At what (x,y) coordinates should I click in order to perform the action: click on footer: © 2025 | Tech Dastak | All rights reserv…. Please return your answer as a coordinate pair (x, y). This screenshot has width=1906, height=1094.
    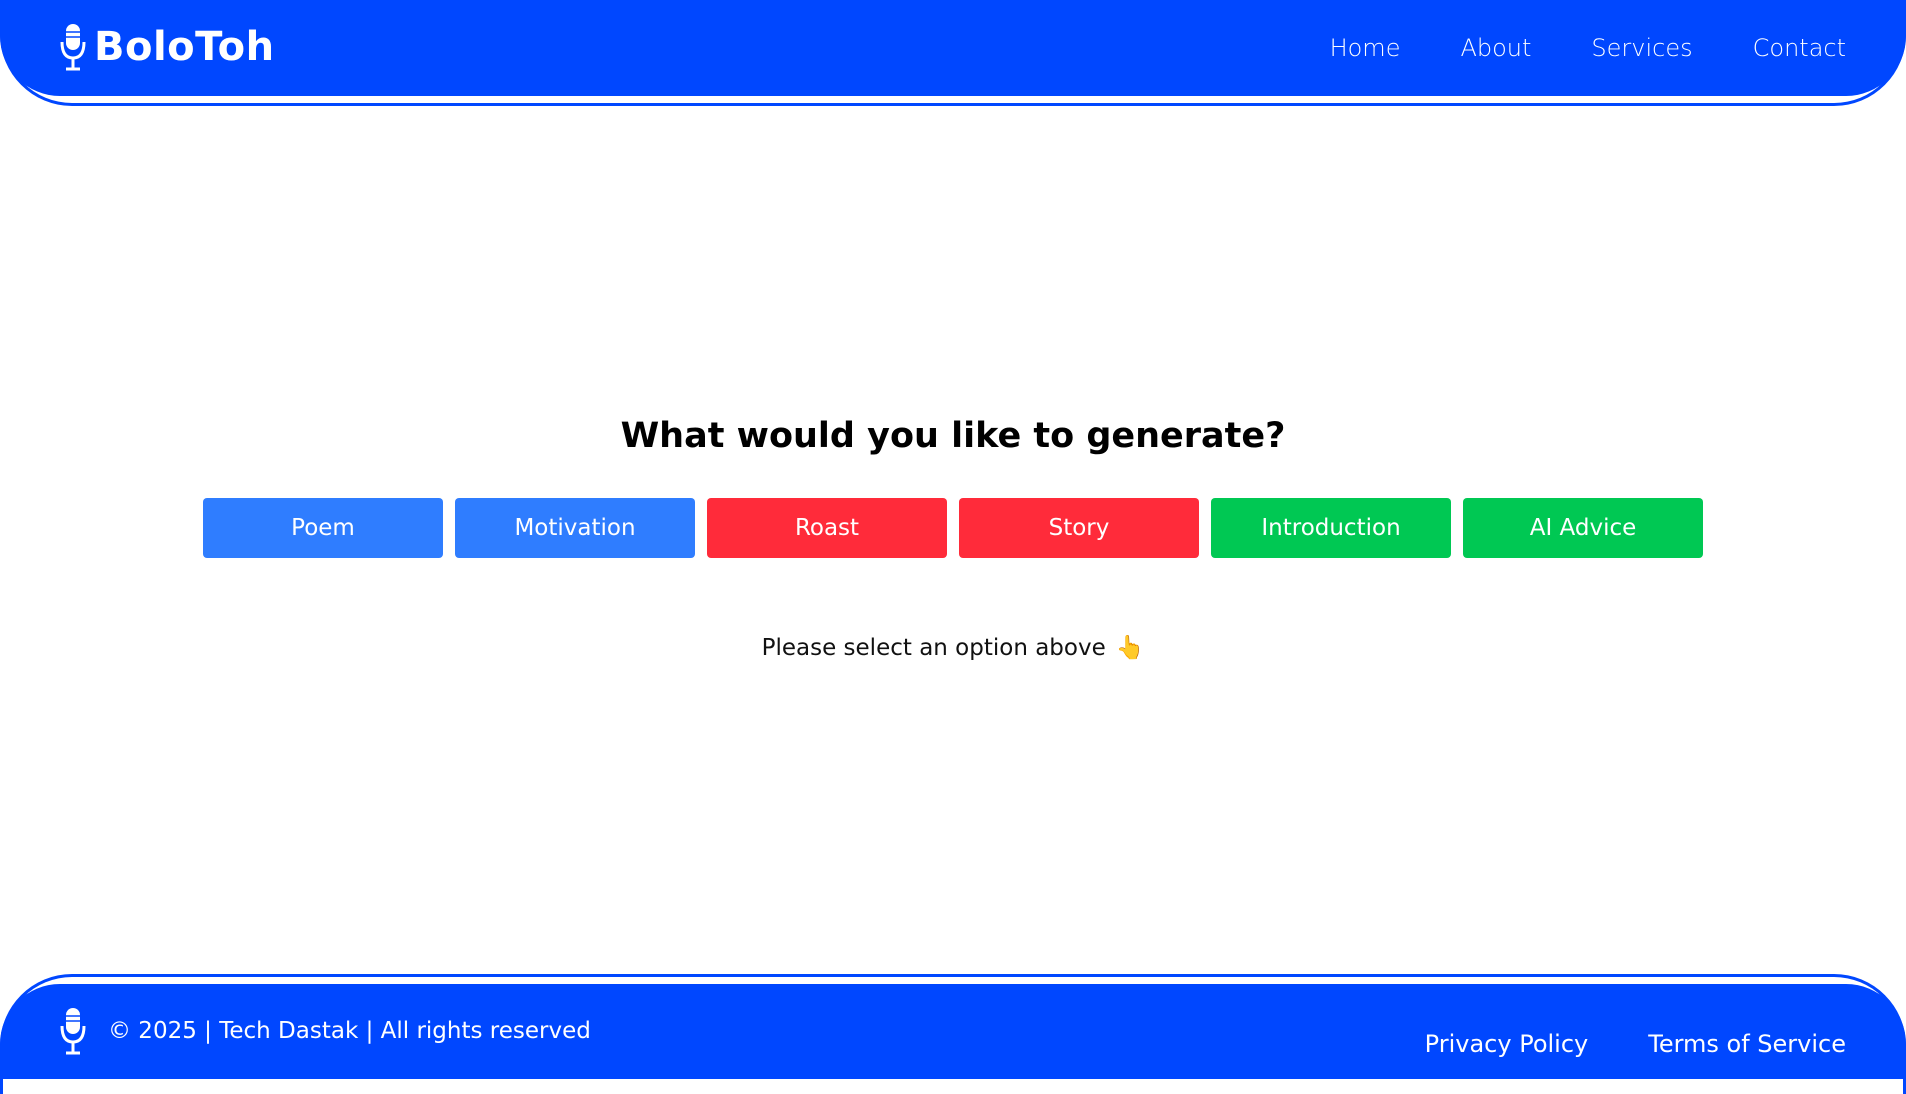
    Looking at the image, I should click on (953, 1034).